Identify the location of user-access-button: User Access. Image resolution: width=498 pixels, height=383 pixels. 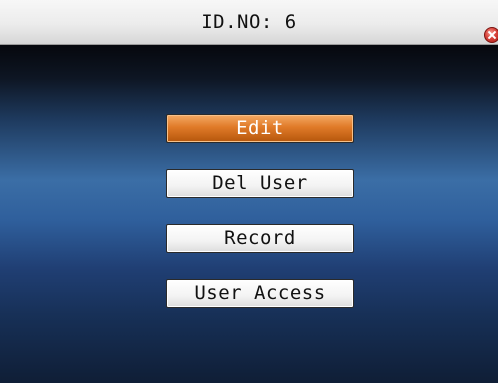
(260, 293).